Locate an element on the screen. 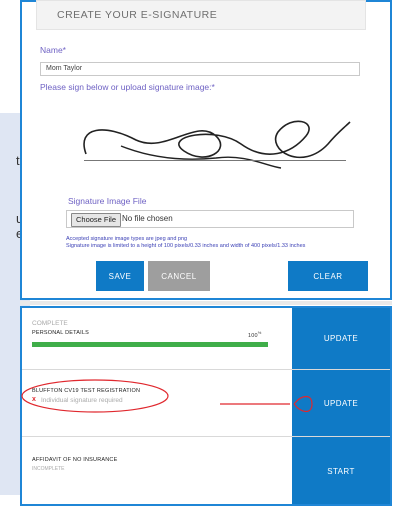  clear-button: CLEAR is located at coordinates (328, 276).